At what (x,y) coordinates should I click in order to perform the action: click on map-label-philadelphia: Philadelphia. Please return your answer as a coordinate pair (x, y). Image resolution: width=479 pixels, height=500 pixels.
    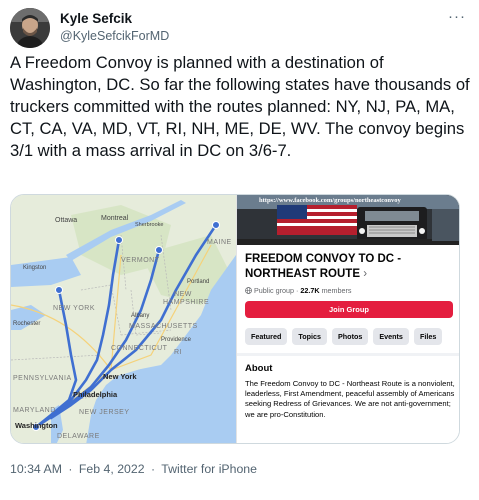
    Looking at the image, I should click on (95, 394).